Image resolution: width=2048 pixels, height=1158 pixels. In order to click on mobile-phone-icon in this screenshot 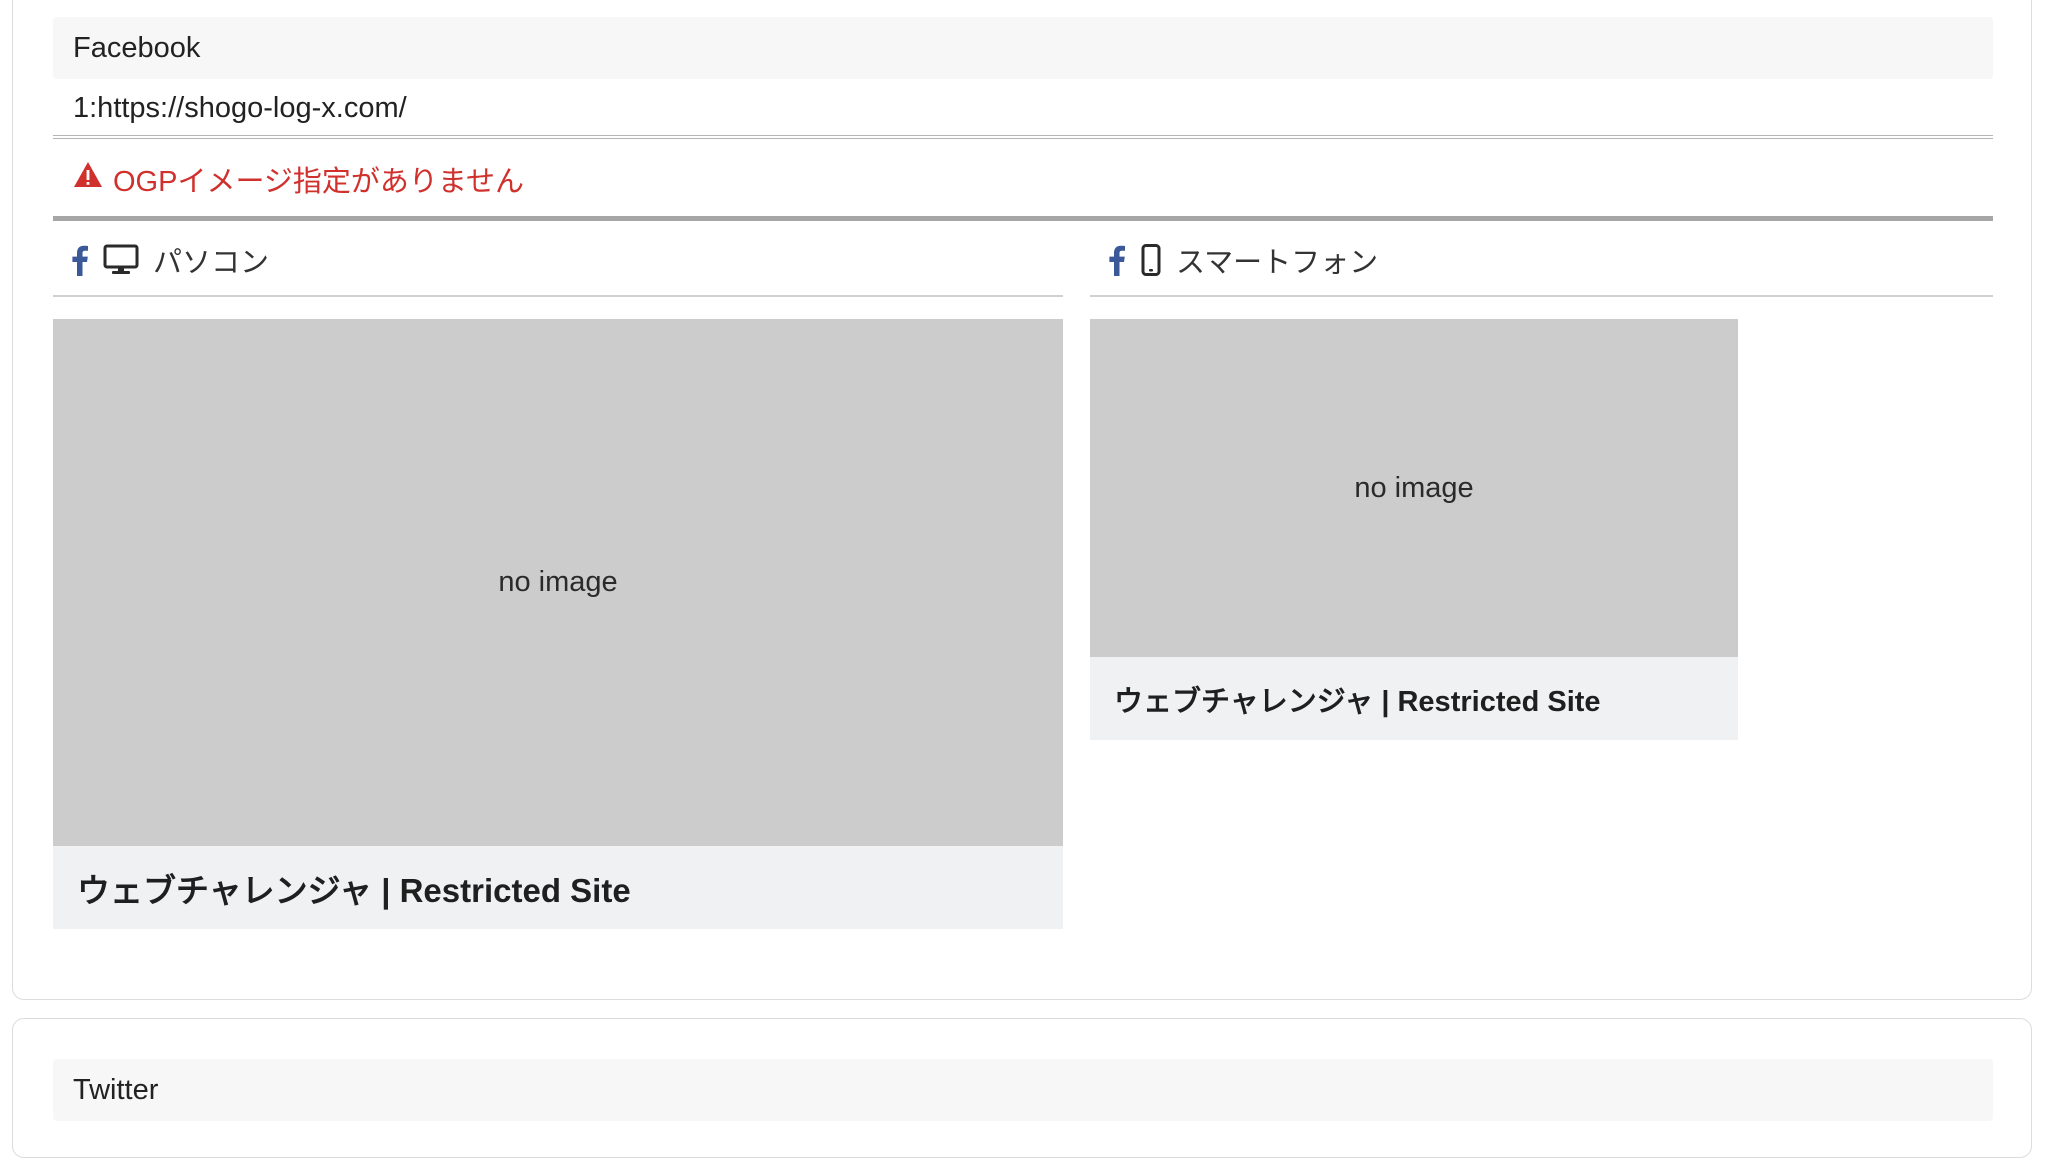, I will do `click(1151, 260)`.